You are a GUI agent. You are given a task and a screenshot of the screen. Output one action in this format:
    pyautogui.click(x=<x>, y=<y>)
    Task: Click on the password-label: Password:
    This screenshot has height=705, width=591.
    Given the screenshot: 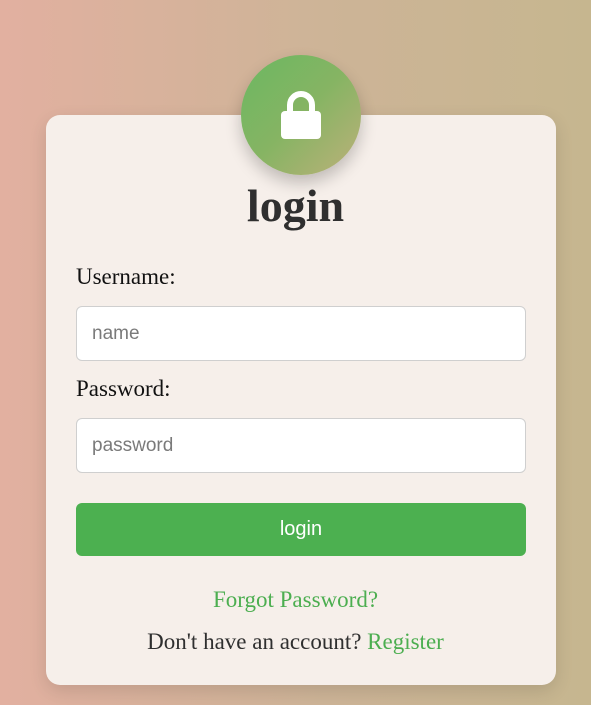 What is the action you would take?
    pyautogui.click(x=123, y=388)
    